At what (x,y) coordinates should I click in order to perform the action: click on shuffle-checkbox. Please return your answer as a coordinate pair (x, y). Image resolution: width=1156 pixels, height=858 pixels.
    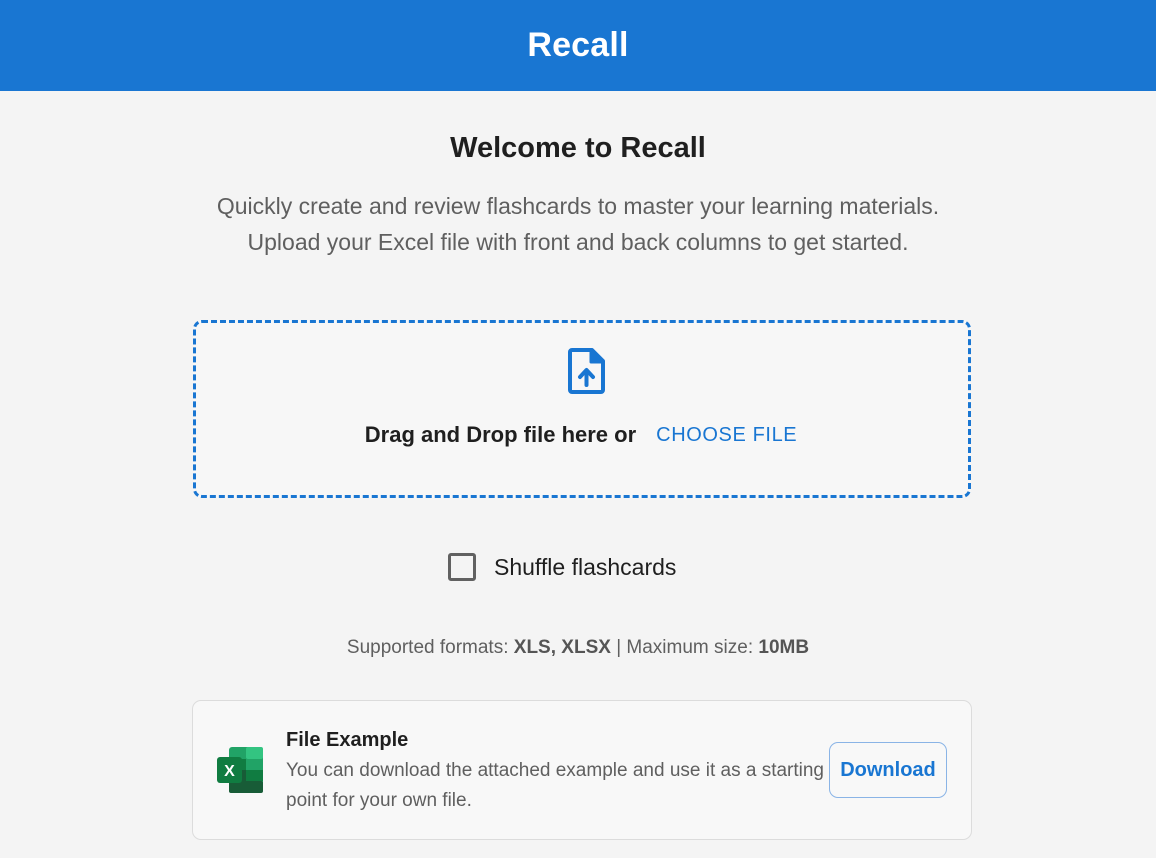
    Looking at the image, I should click on (462, 567).